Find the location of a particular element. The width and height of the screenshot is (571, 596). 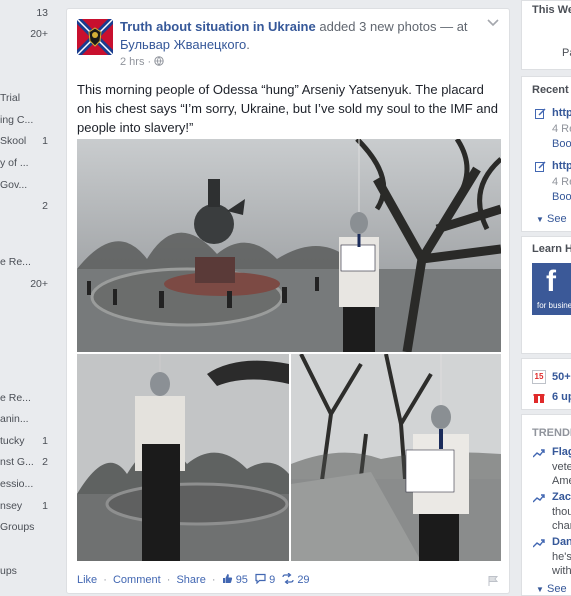

sidebar-item: Trial is located at coordinates (30, 100).